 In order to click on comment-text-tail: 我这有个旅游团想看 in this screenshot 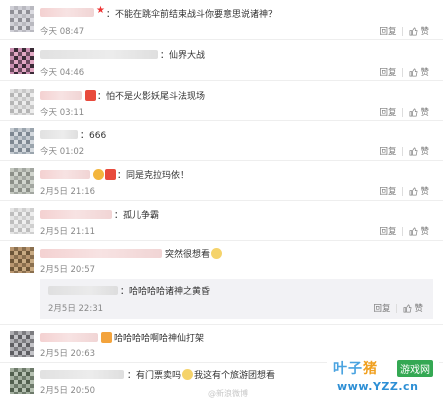, I will do `click(235, 376)`.